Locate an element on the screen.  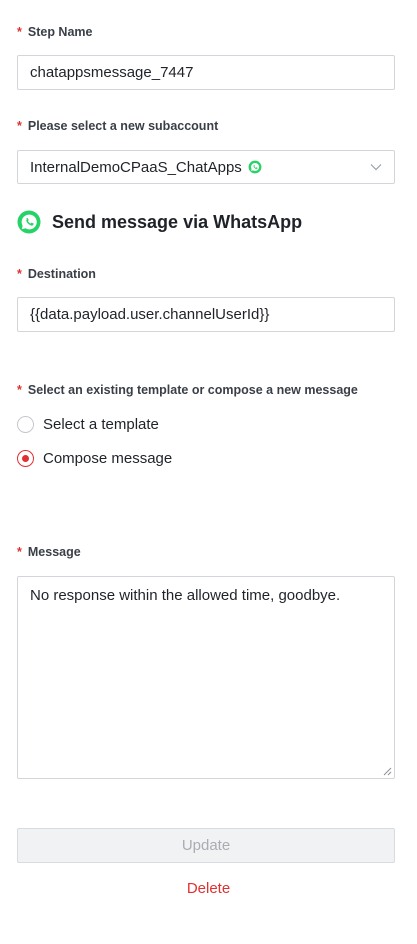
message-label: * Message is located at coordinates (49, 552).